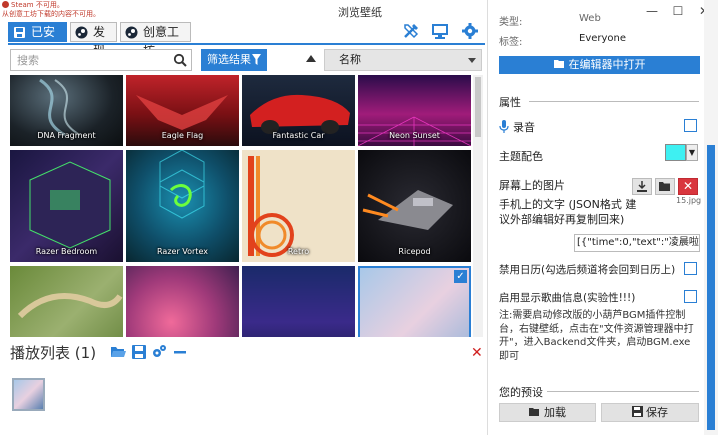 This screenshot has width=720, height=435. Describe the element at coordinates (66, 251) in the screenshot. I see `wallpaper-title: Razer Bedroom` at that location.